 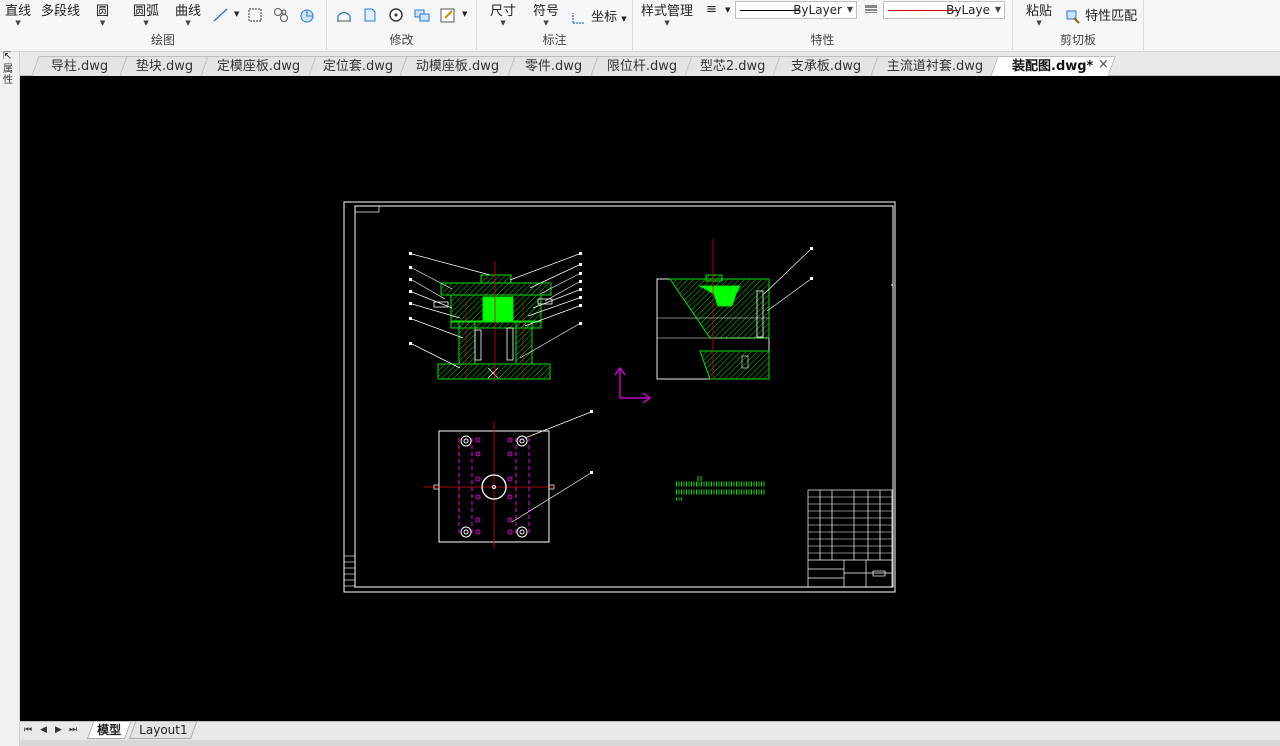 I want to click on clipboard-group-title: 剪切板, so click(x=1077, y=40).